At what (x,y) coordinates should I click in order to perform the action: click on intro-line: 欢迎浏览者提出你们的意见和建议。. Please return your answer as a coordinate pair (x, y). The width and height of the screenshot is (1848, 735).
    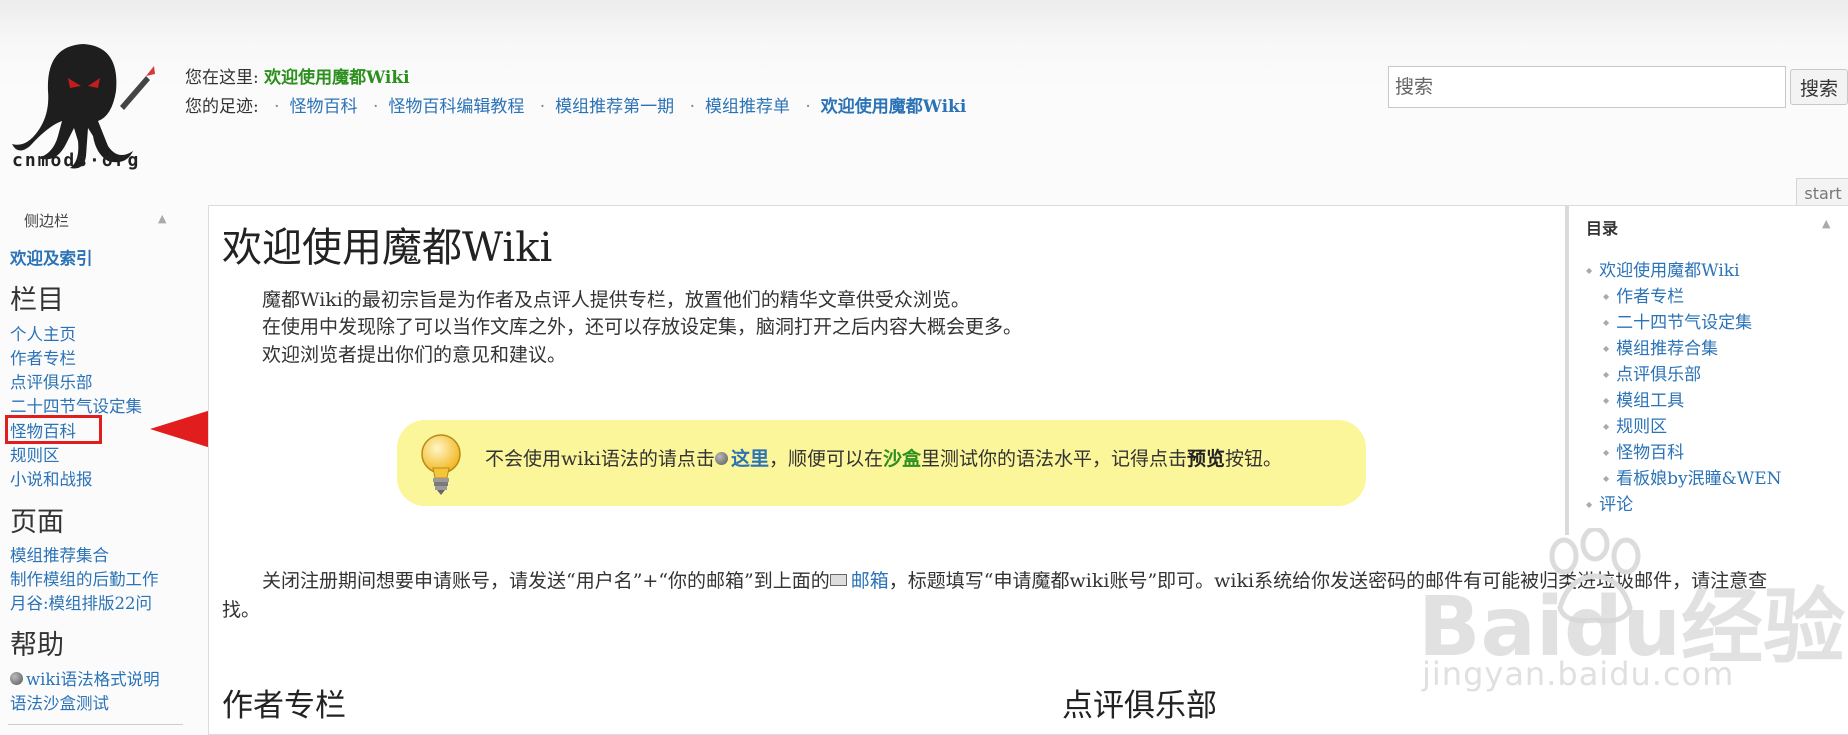
    Looking at the image, I should click on (414, 355).